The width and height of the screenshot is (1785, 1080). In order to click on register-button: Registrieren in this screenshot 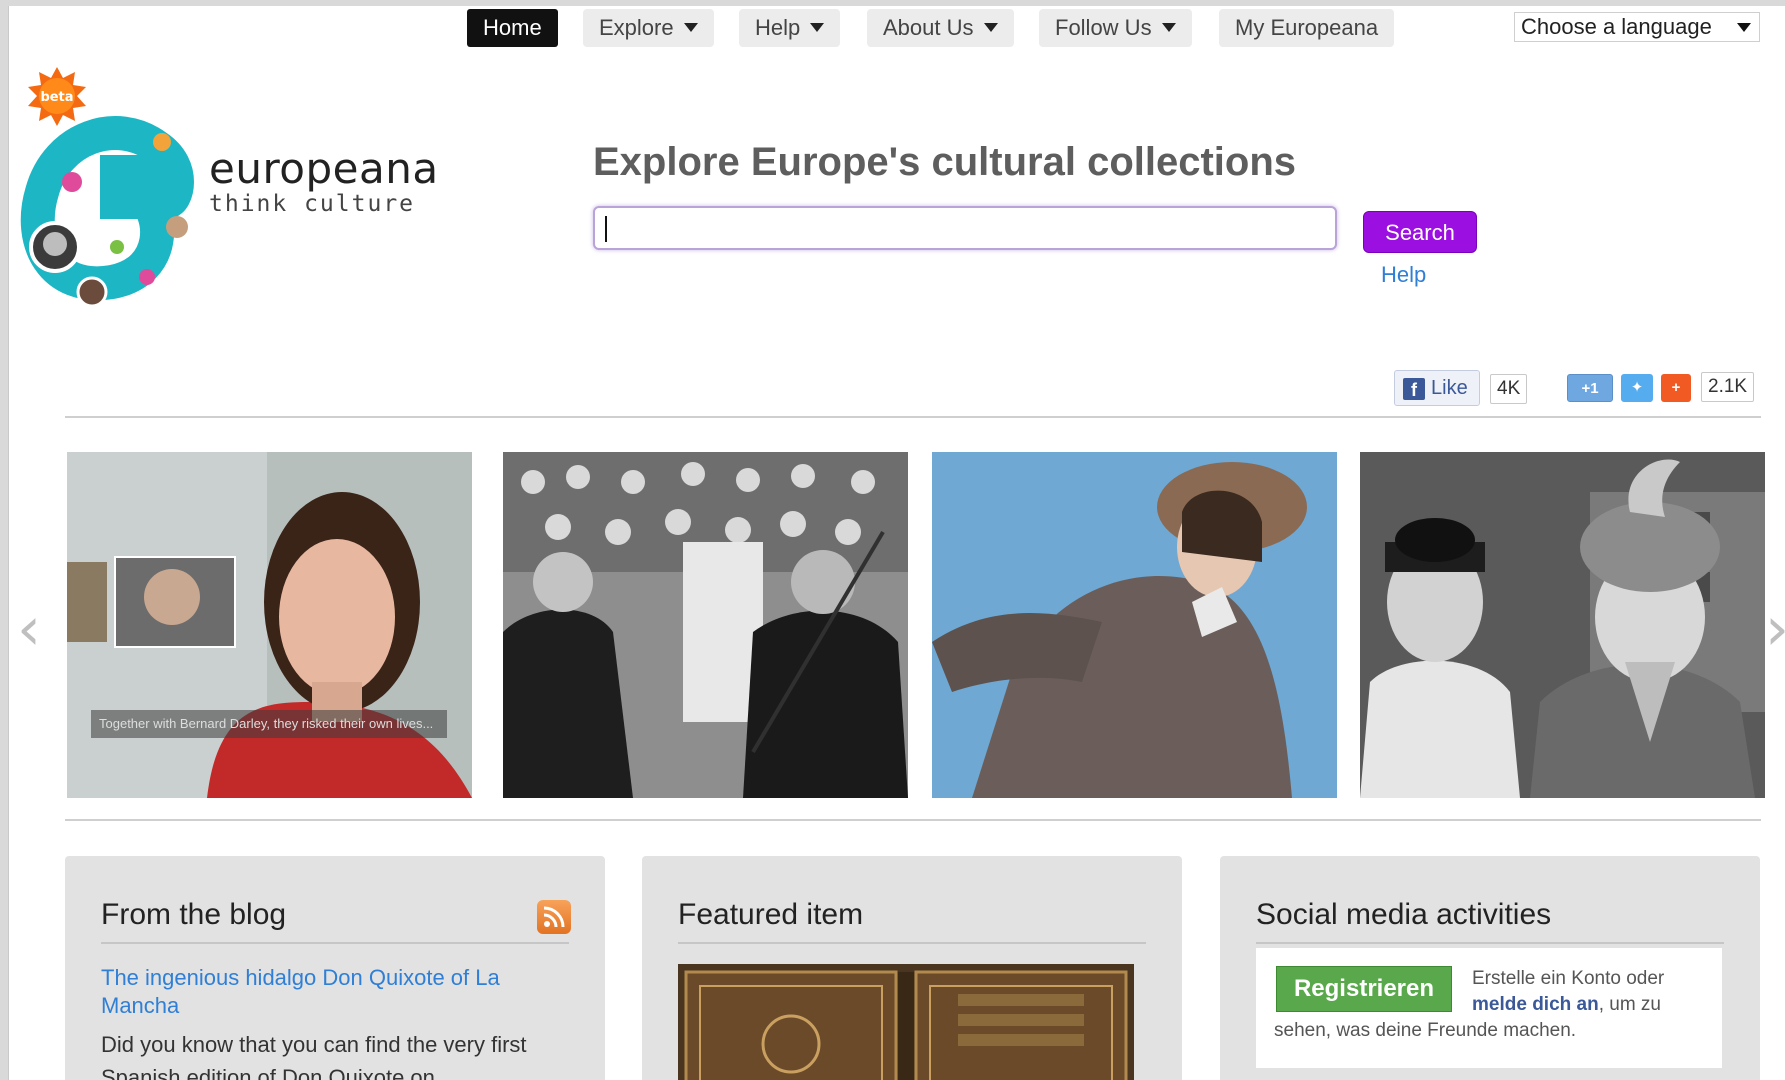, I will do `click(1364, 989)`.